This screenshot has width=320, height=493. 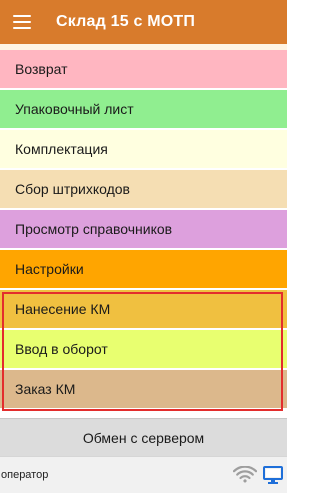 What do you see at coordinates (273, 475) in the screenshot?
I see `monitor-icon` at bounding box center [273, 475].